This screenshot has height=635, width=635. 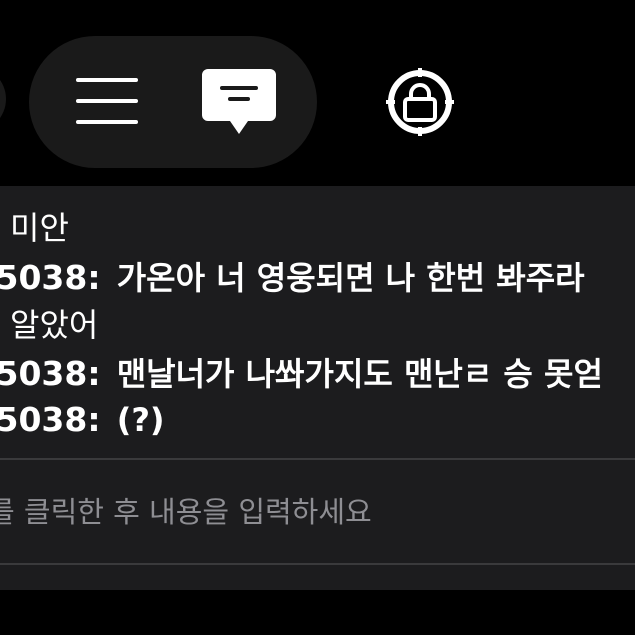 What do you see at coordinates (54, 325) in the screenshot?
I see `message-text: 알았어` at bounding box center [54, 325].